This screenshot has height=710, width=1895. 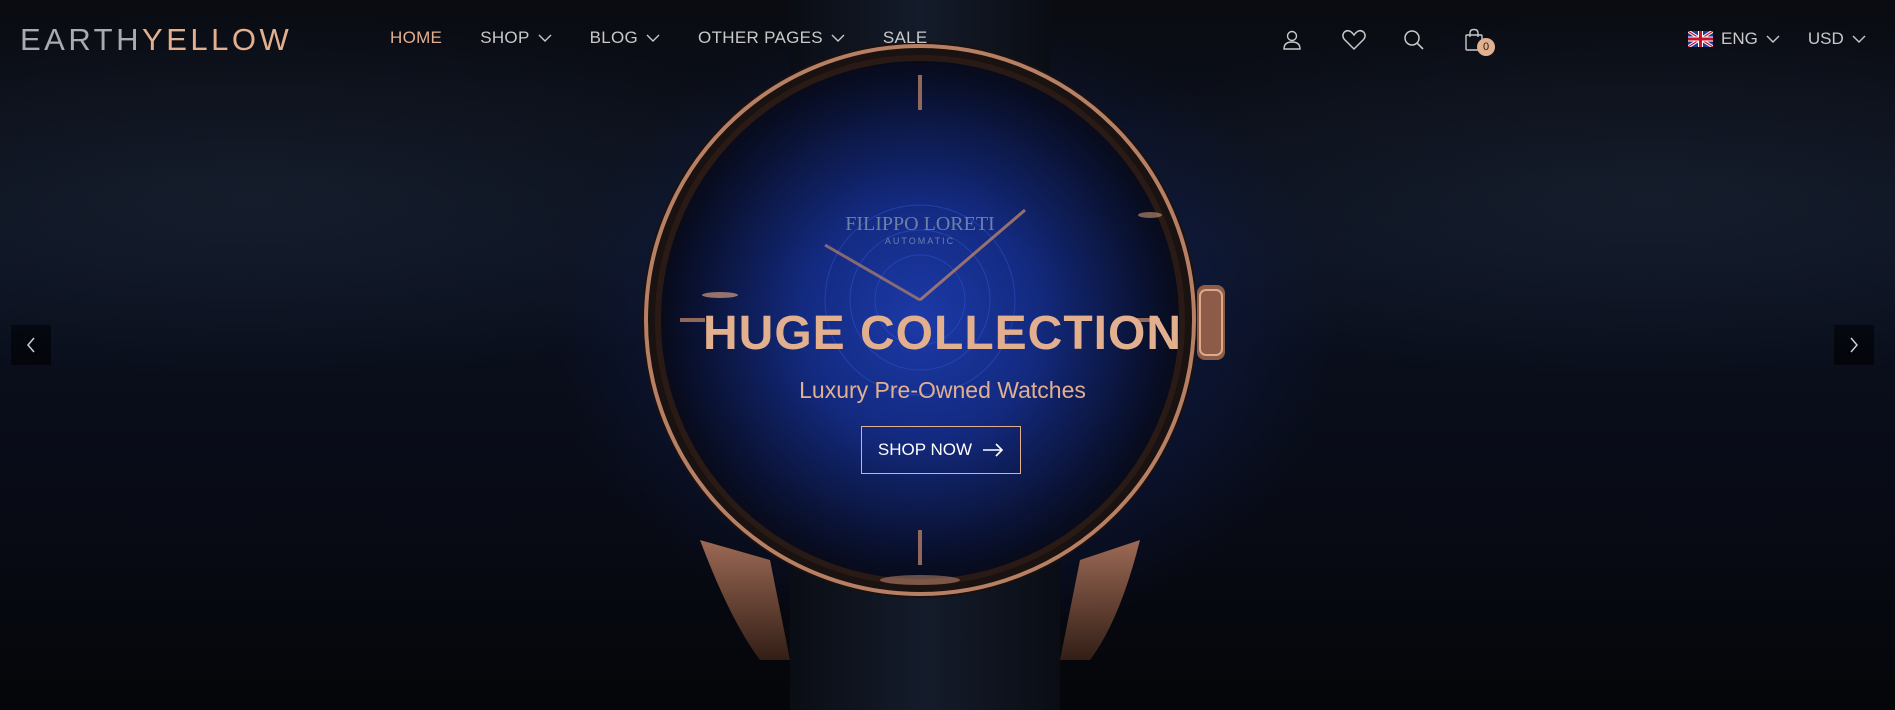 I want to click on nav-item-blog: BLOG, so click(x=625, y=38).